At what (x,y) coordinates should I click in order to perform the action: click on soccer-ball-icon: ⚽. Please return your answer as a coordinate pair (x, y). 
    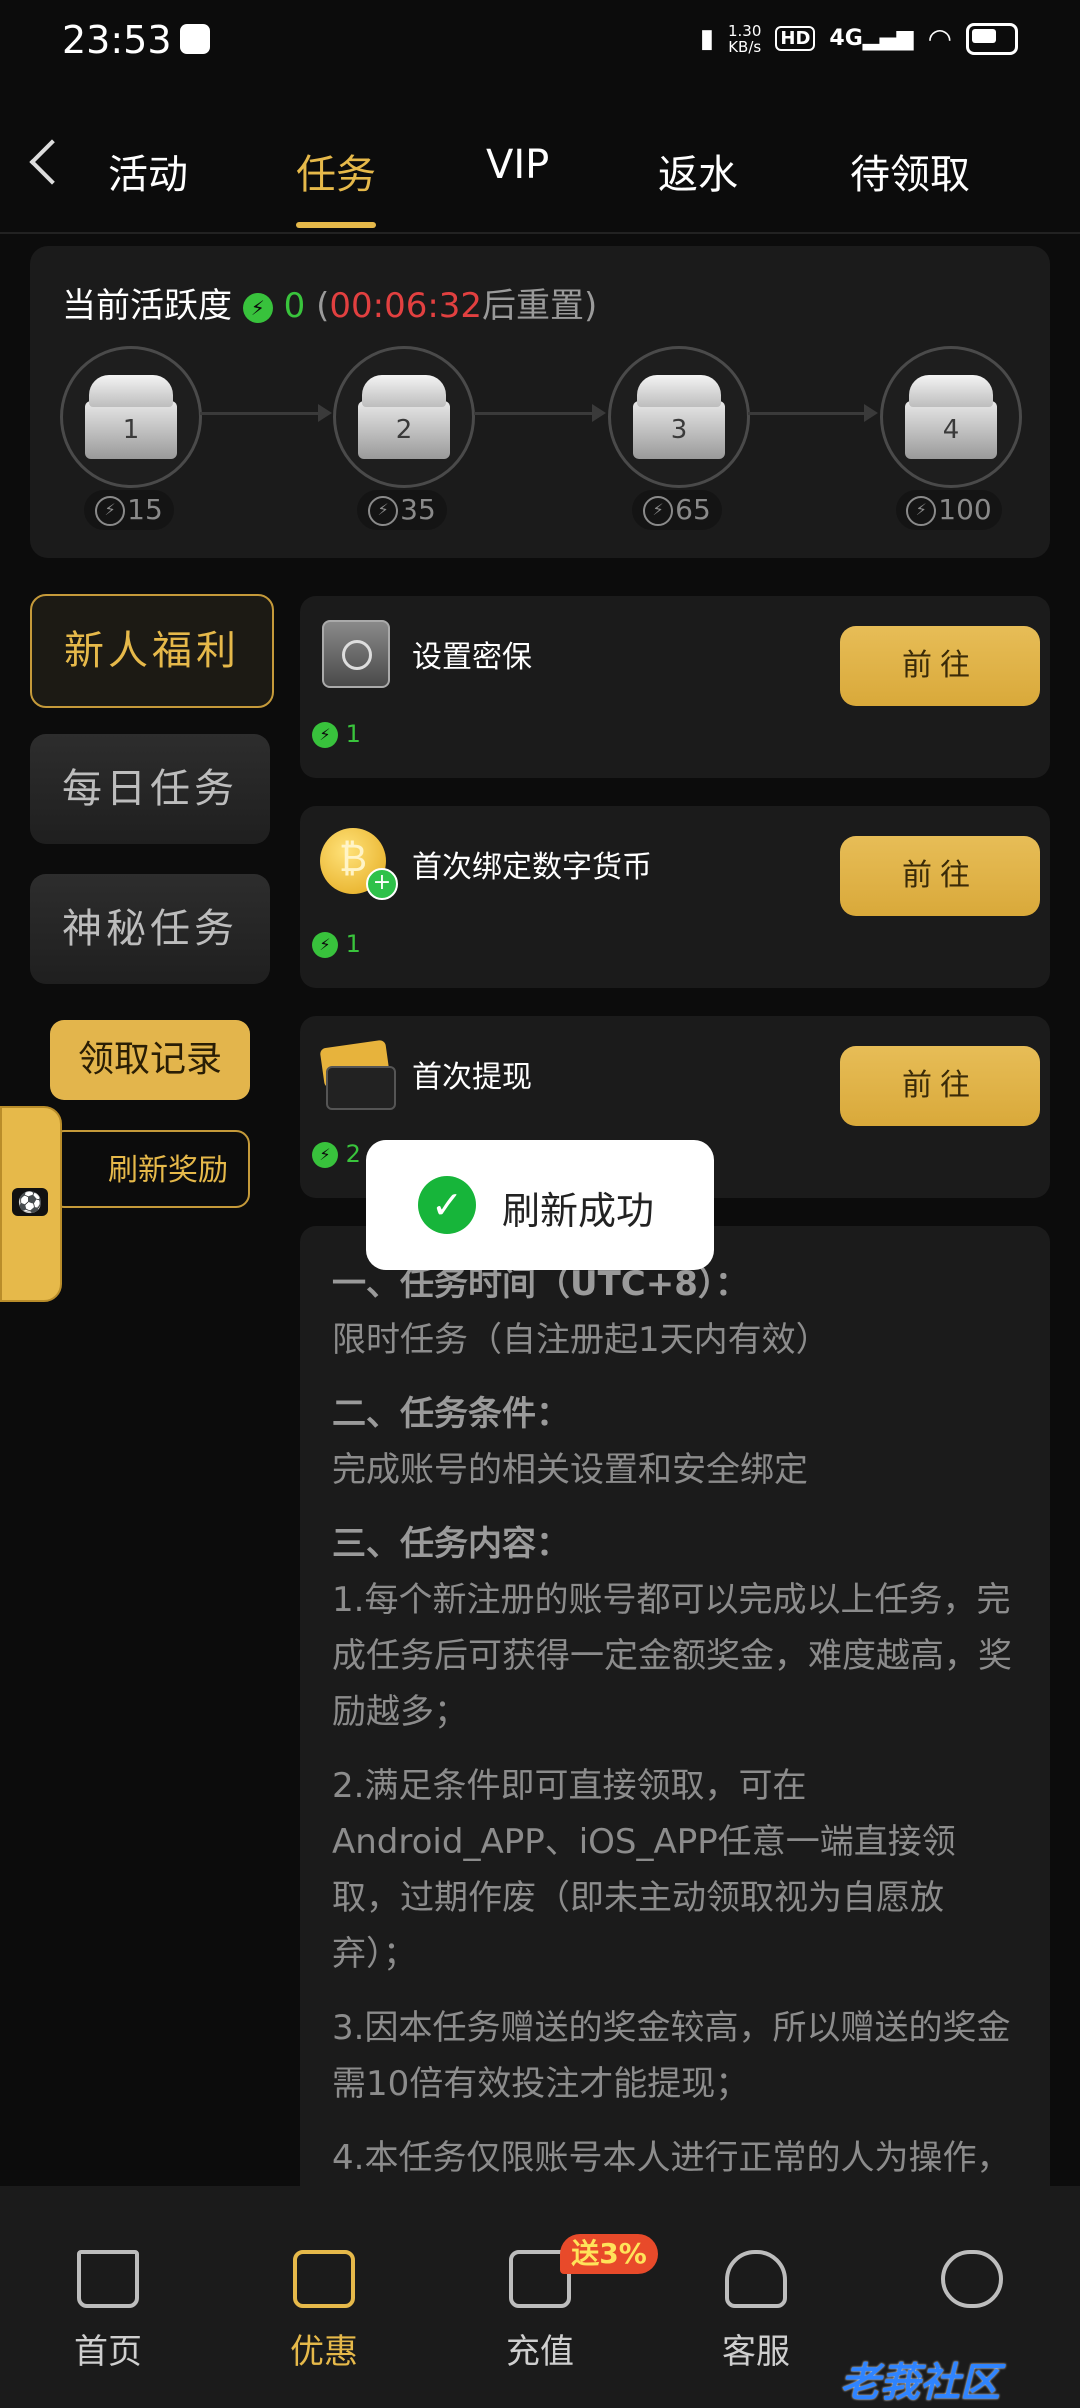
    Looking at the image, I should click on (30, 1202).